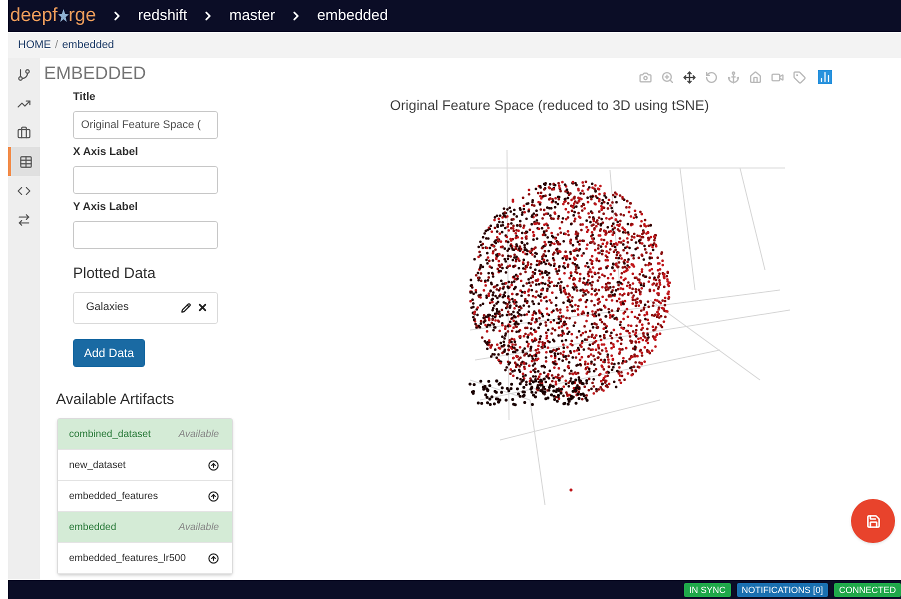  I want to click on move-icon, so click(689, 77).